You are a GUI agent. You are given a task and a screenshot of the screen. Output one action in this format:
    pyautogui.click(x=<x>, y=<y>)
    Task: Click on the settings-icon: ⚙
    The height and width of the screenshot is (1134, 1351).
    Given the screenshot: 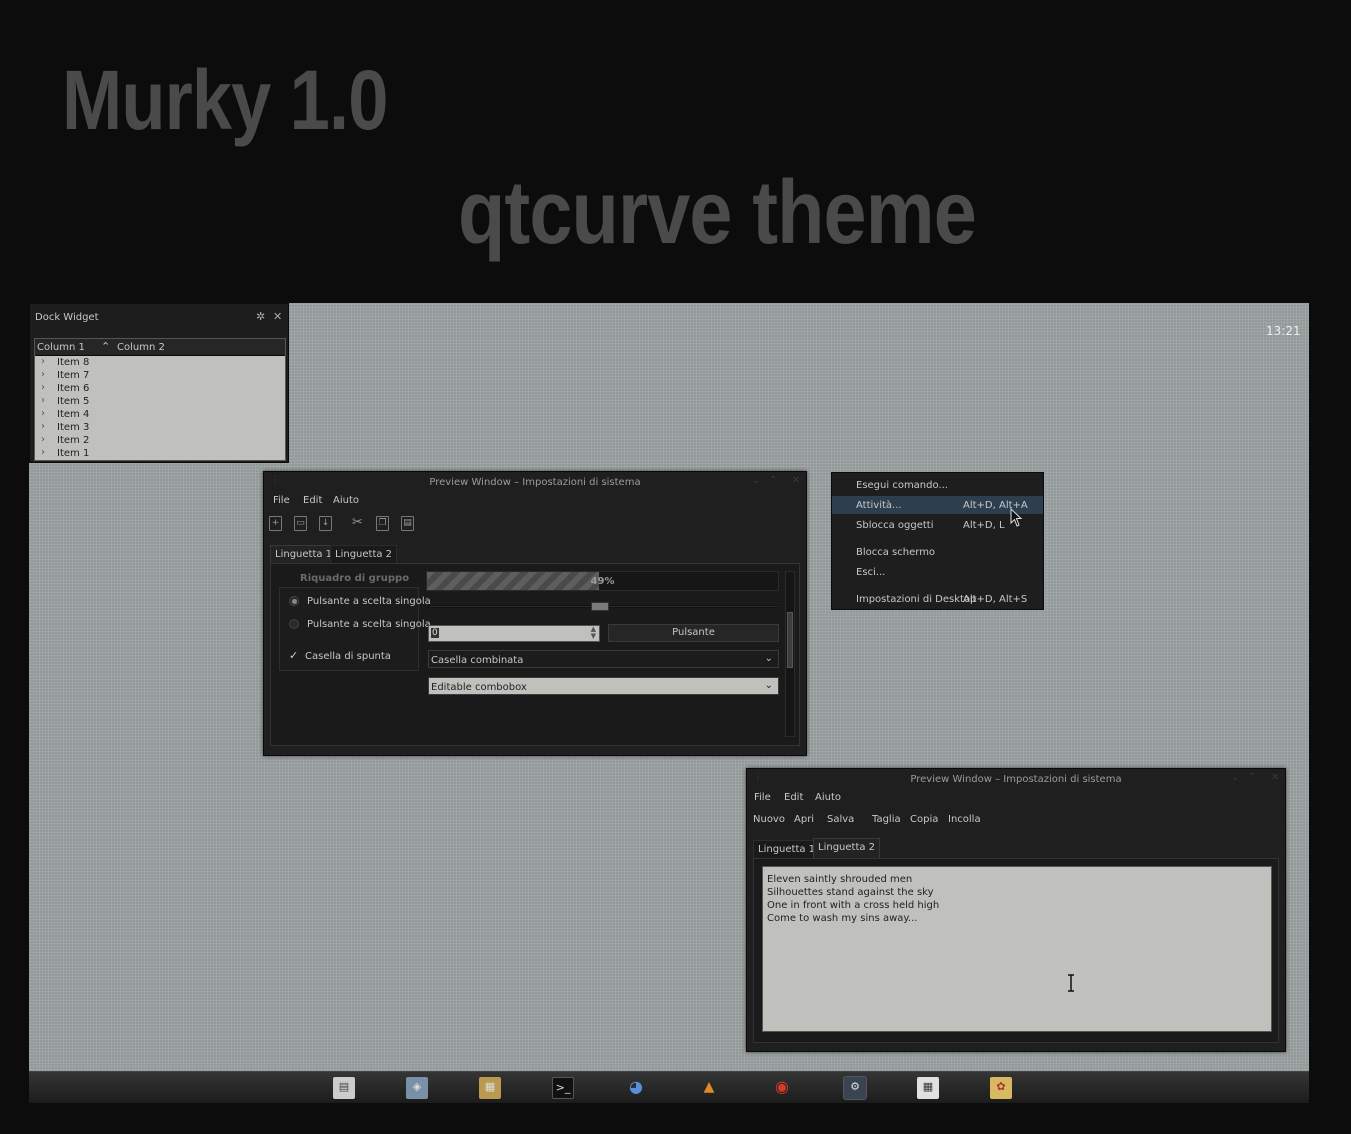 What is the action you would take?
    pyautogui.click(x=855, y=1088)
    